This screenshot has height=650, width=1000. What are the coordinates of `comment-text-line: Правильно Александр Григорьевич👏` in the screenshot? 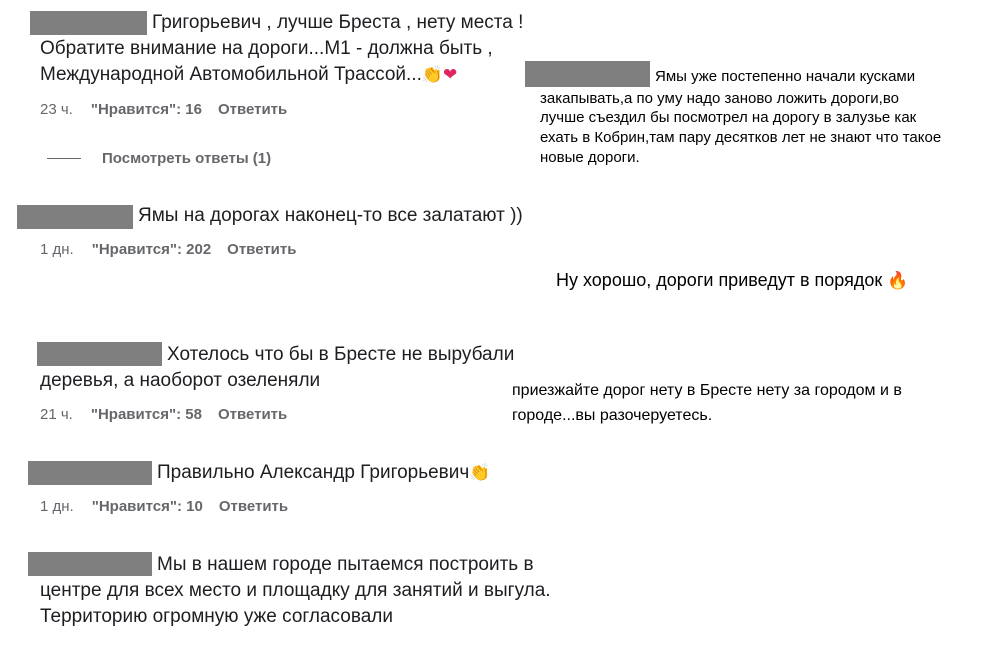 It's located at (323, 473).